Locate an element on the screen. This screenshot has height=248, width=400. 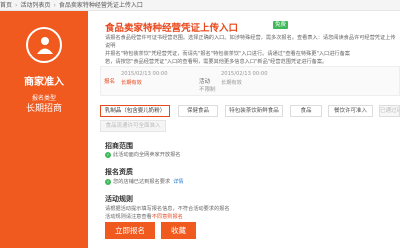
rules-title: 活动规则 is located at coordinates (119, 199).